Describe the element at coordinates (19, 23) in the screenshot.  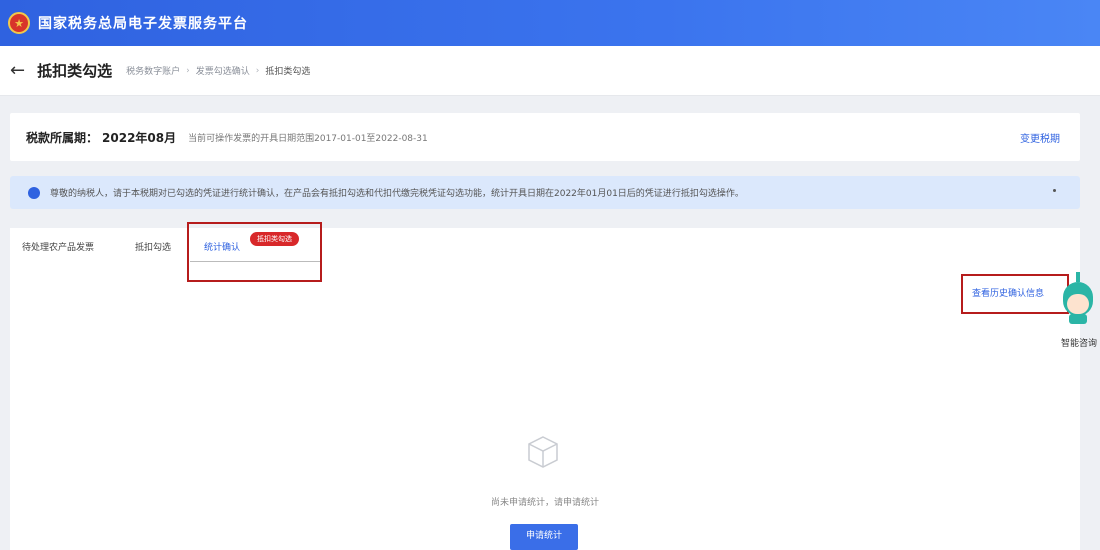
I see `tax-emblem-icon: ★` at that location.